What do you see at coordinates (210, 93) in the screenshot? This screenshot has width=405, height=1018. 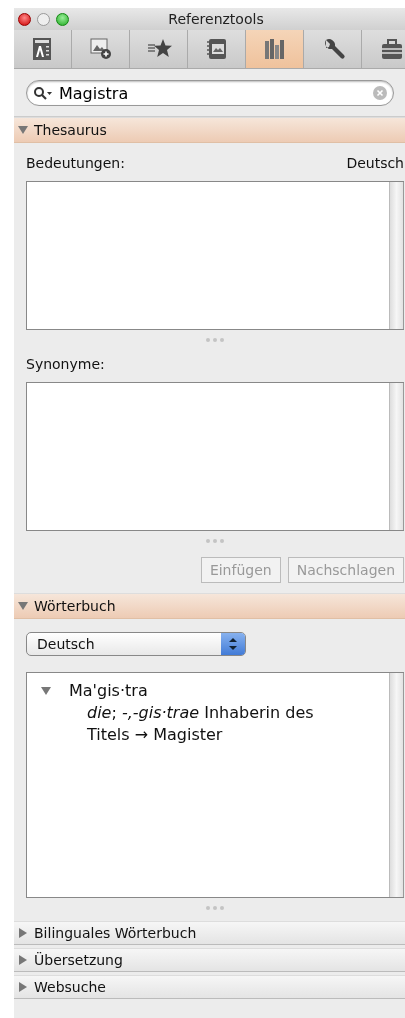 I see `search-field: Magistra` at bounding box center [210, 93].